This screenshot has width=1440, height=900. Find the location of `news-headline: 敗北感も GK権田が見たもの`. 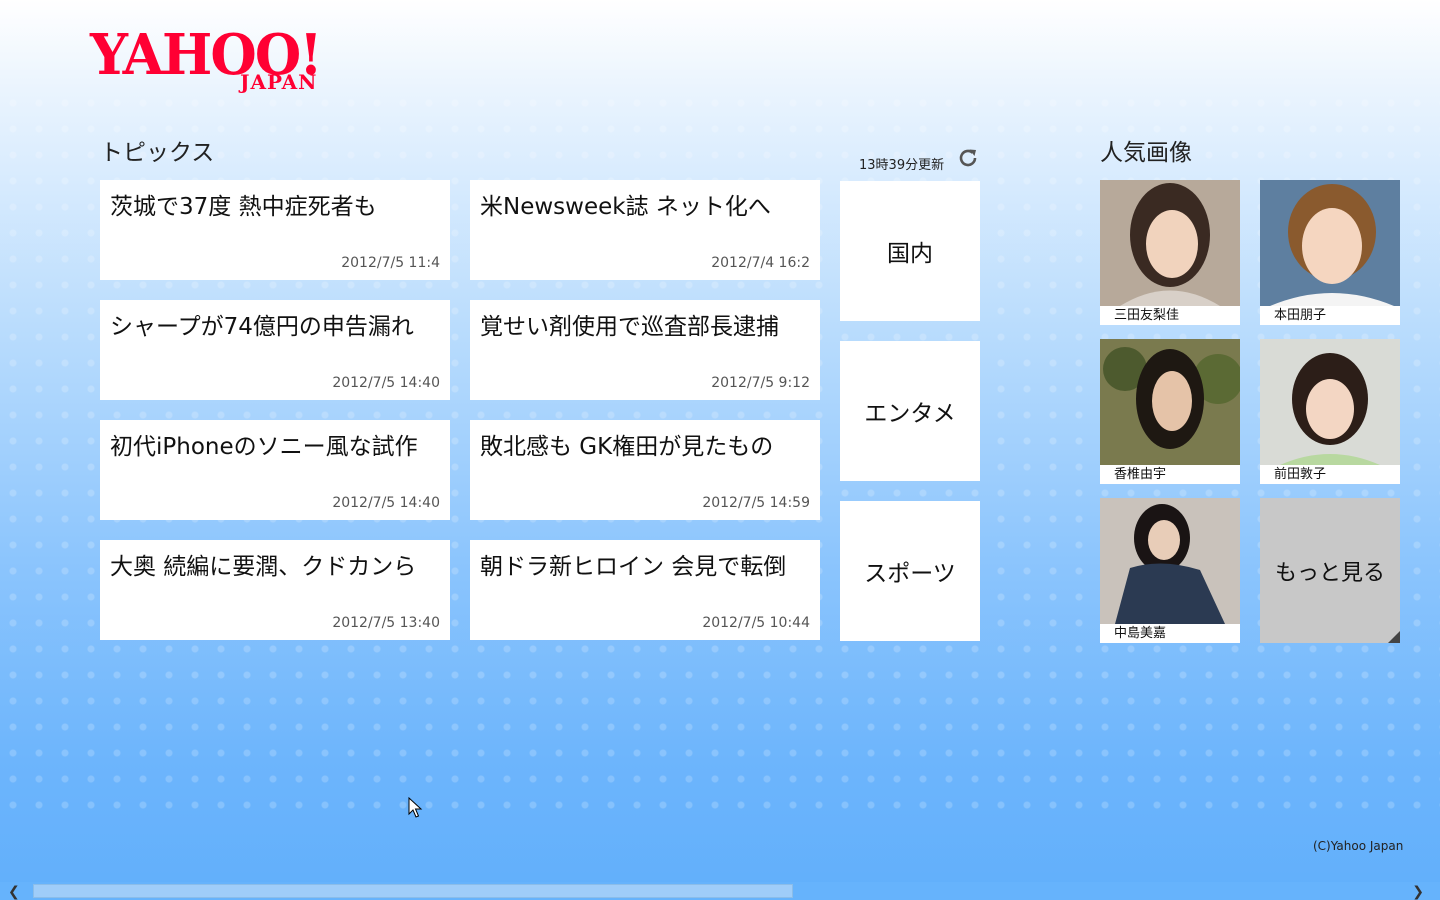

news-headline: 敗北感も GK権田が見たもの is located at coordinates (627, 447).